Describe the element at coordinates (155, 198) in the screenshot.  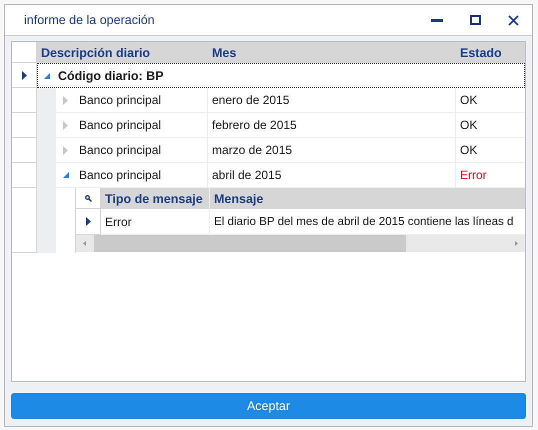
I see `column-header: Tipo de mensaje` at that location.